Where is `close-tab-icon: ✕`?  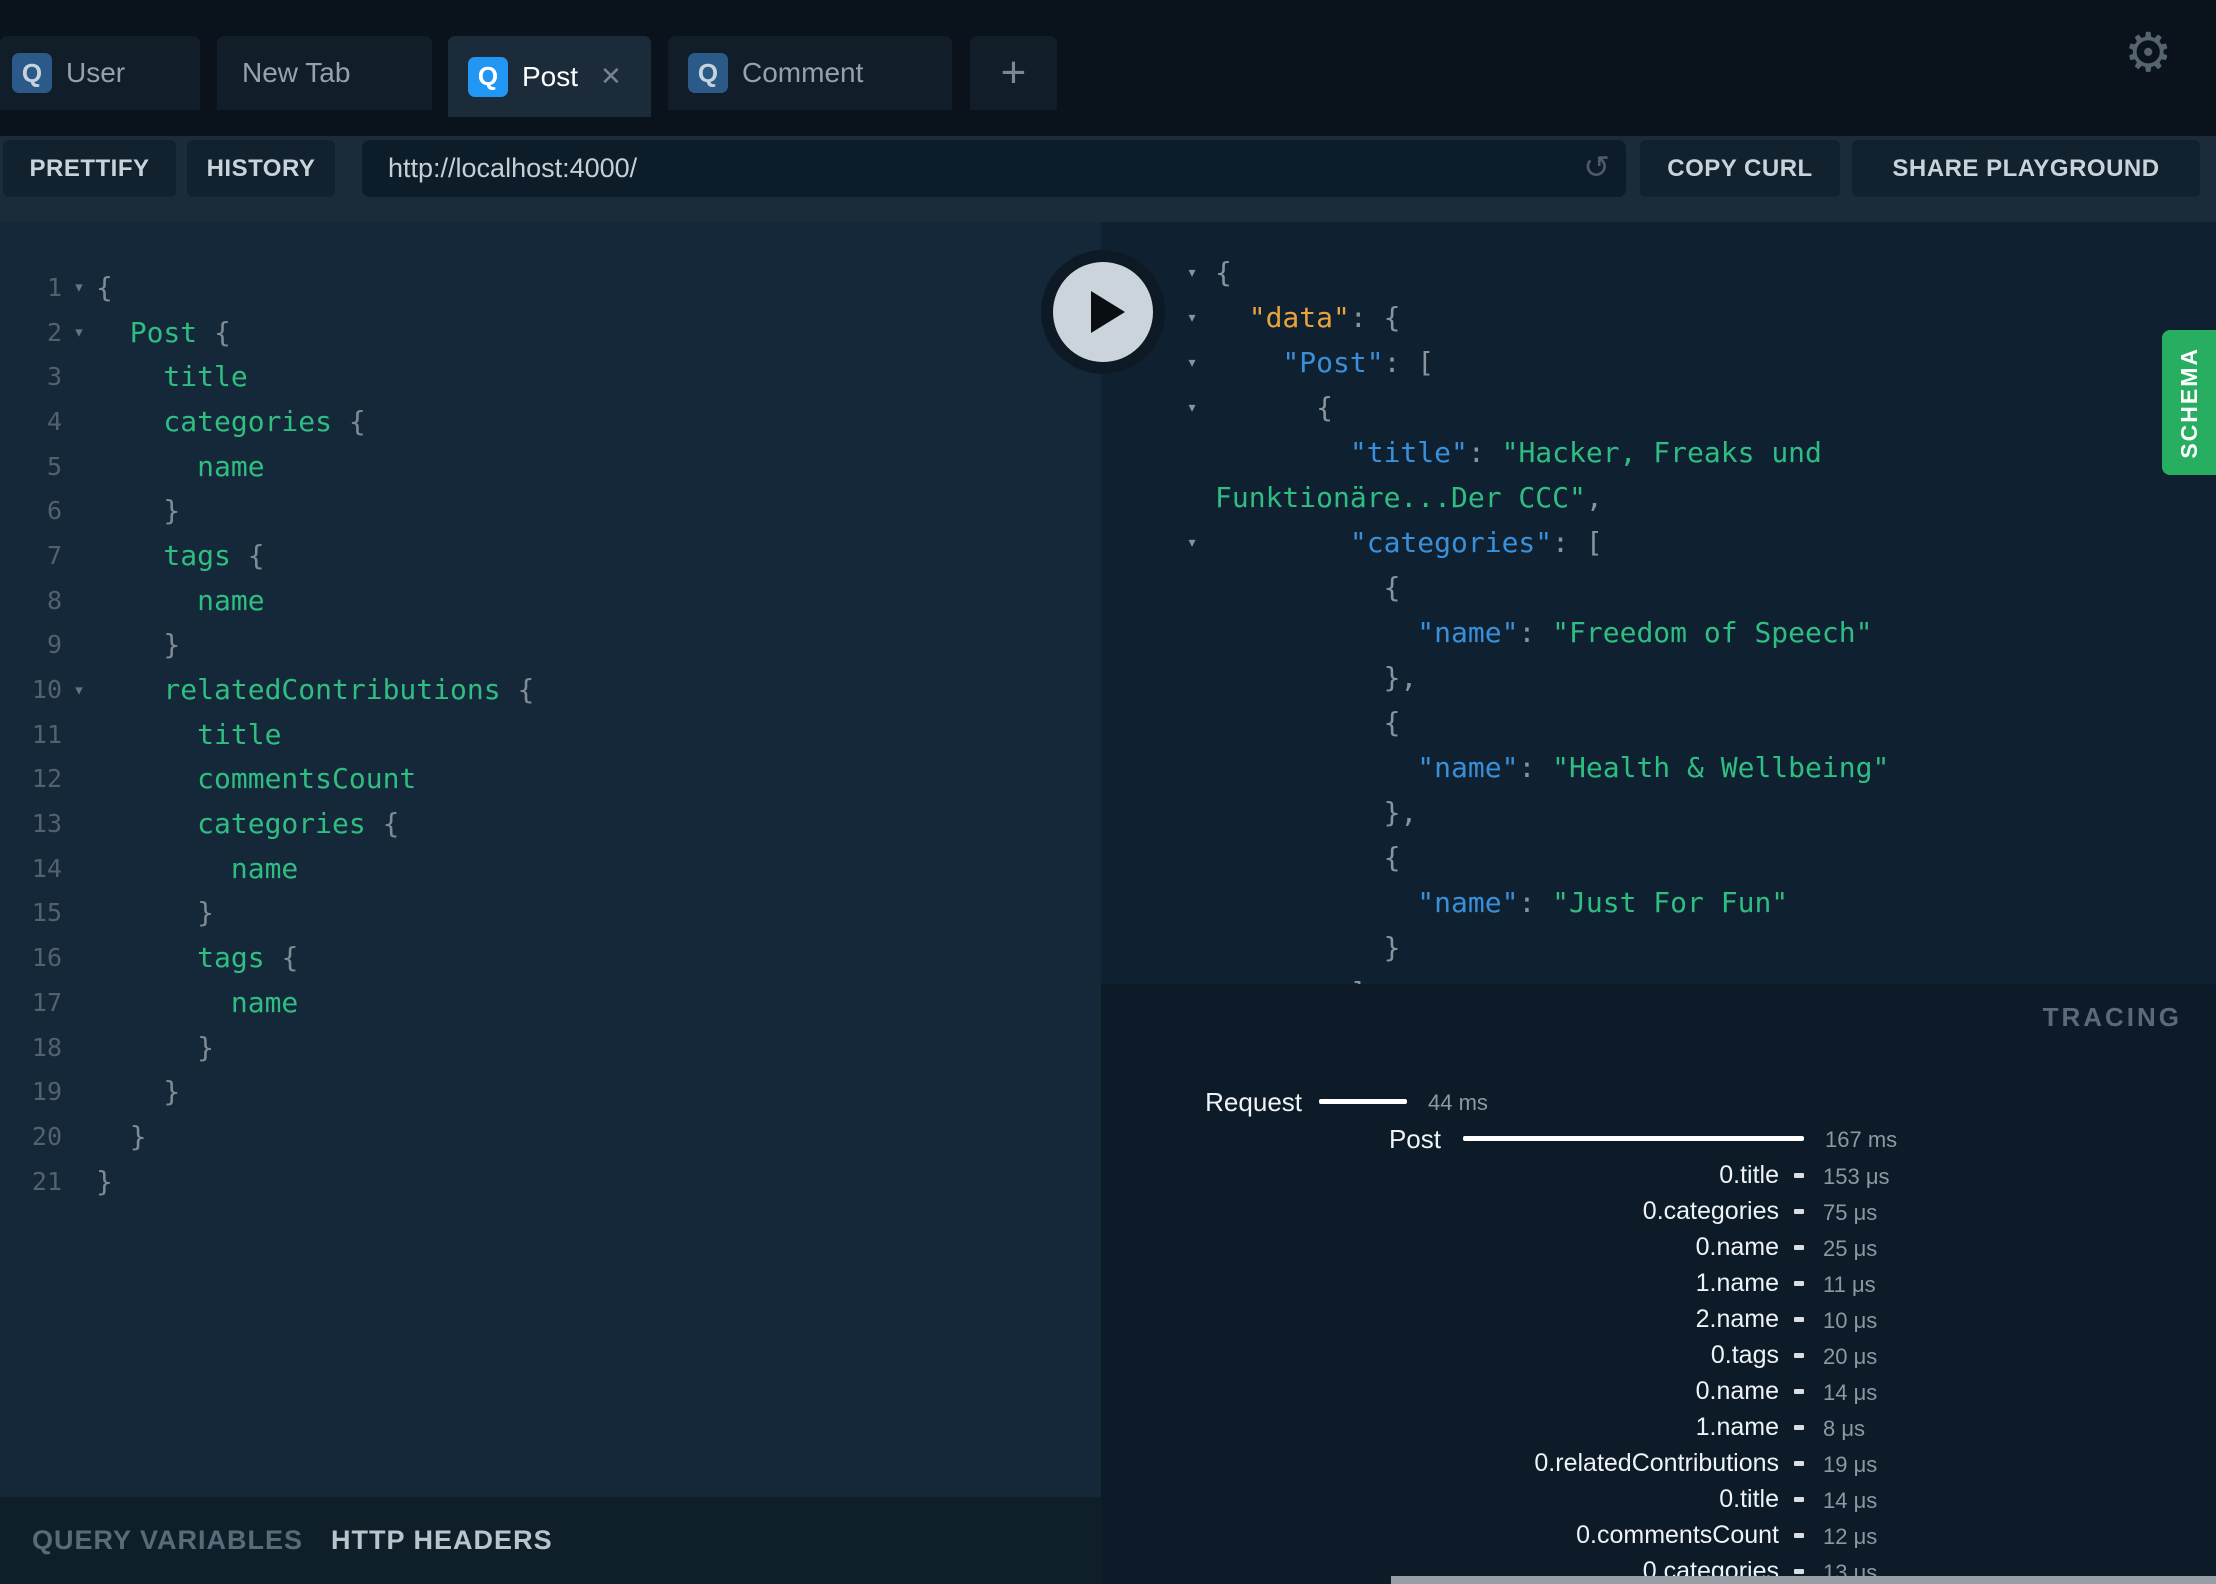 close-tab-icon: ✕ is located at coordinates (611, 76).